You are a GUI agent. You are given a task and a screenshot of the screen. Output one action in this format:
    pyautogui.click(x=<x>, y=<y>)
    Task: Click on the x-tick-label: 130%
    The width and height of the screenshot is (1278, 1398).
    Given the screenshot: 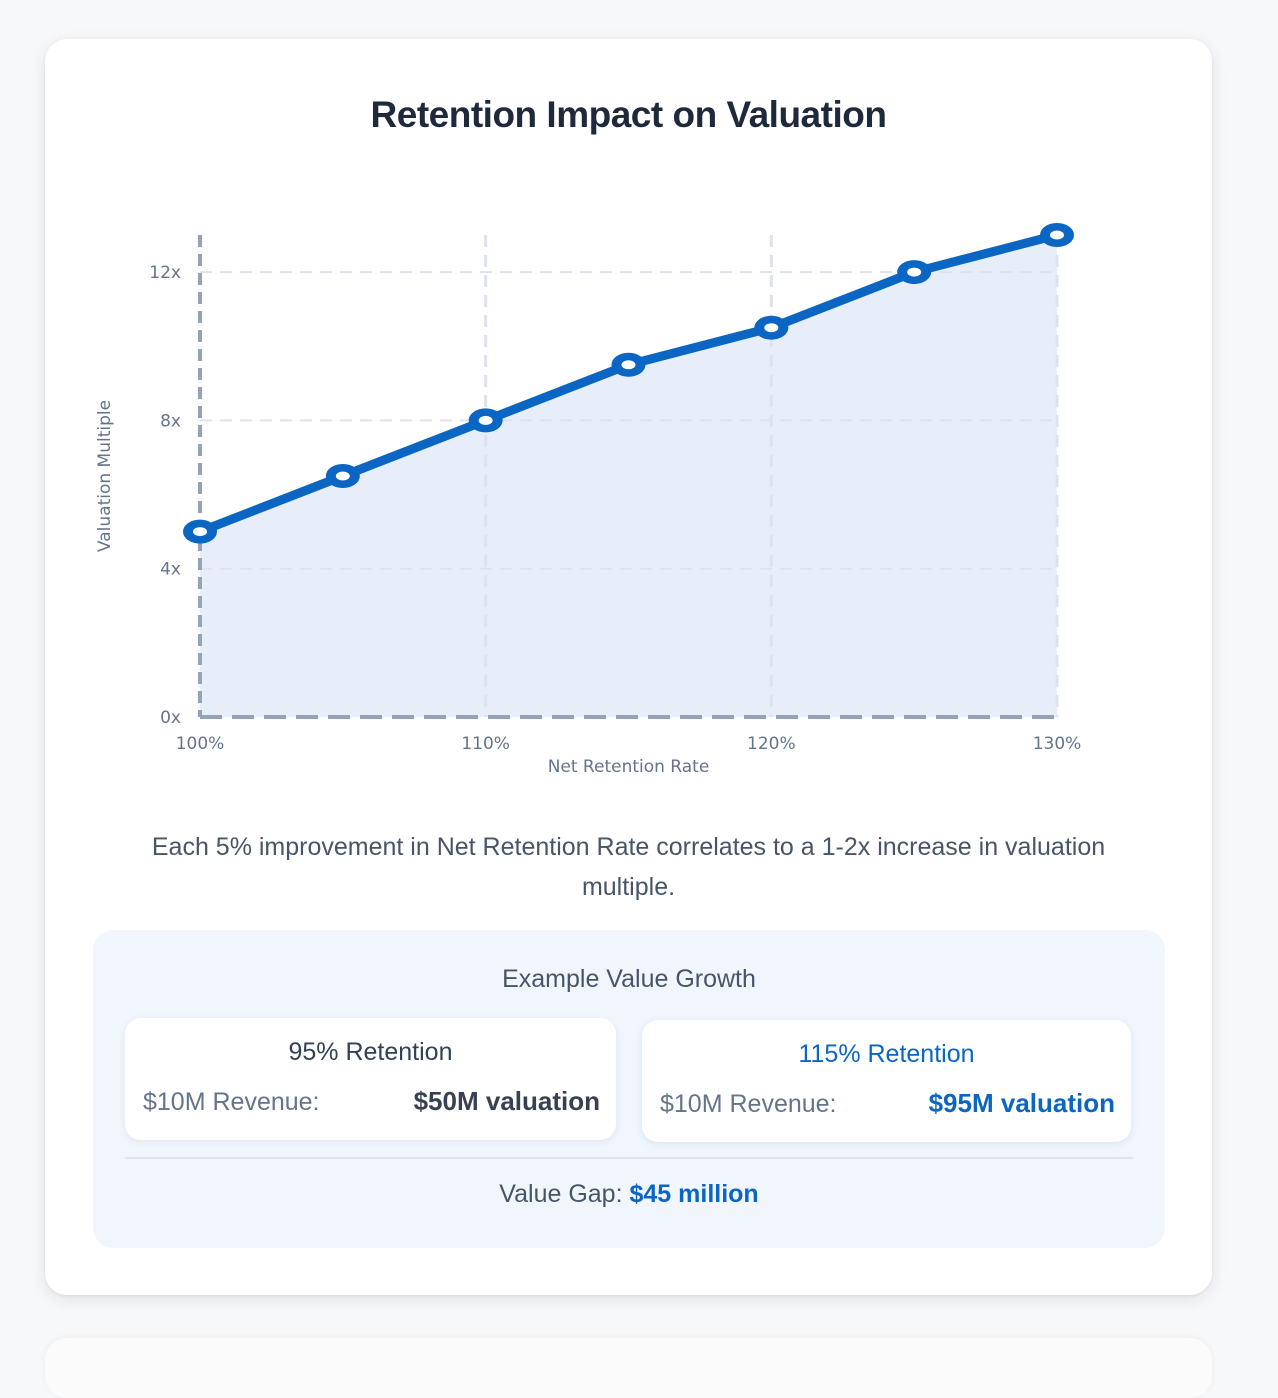 What is the action you would take?
    pyautogui.click(x=1057, y=744)
    